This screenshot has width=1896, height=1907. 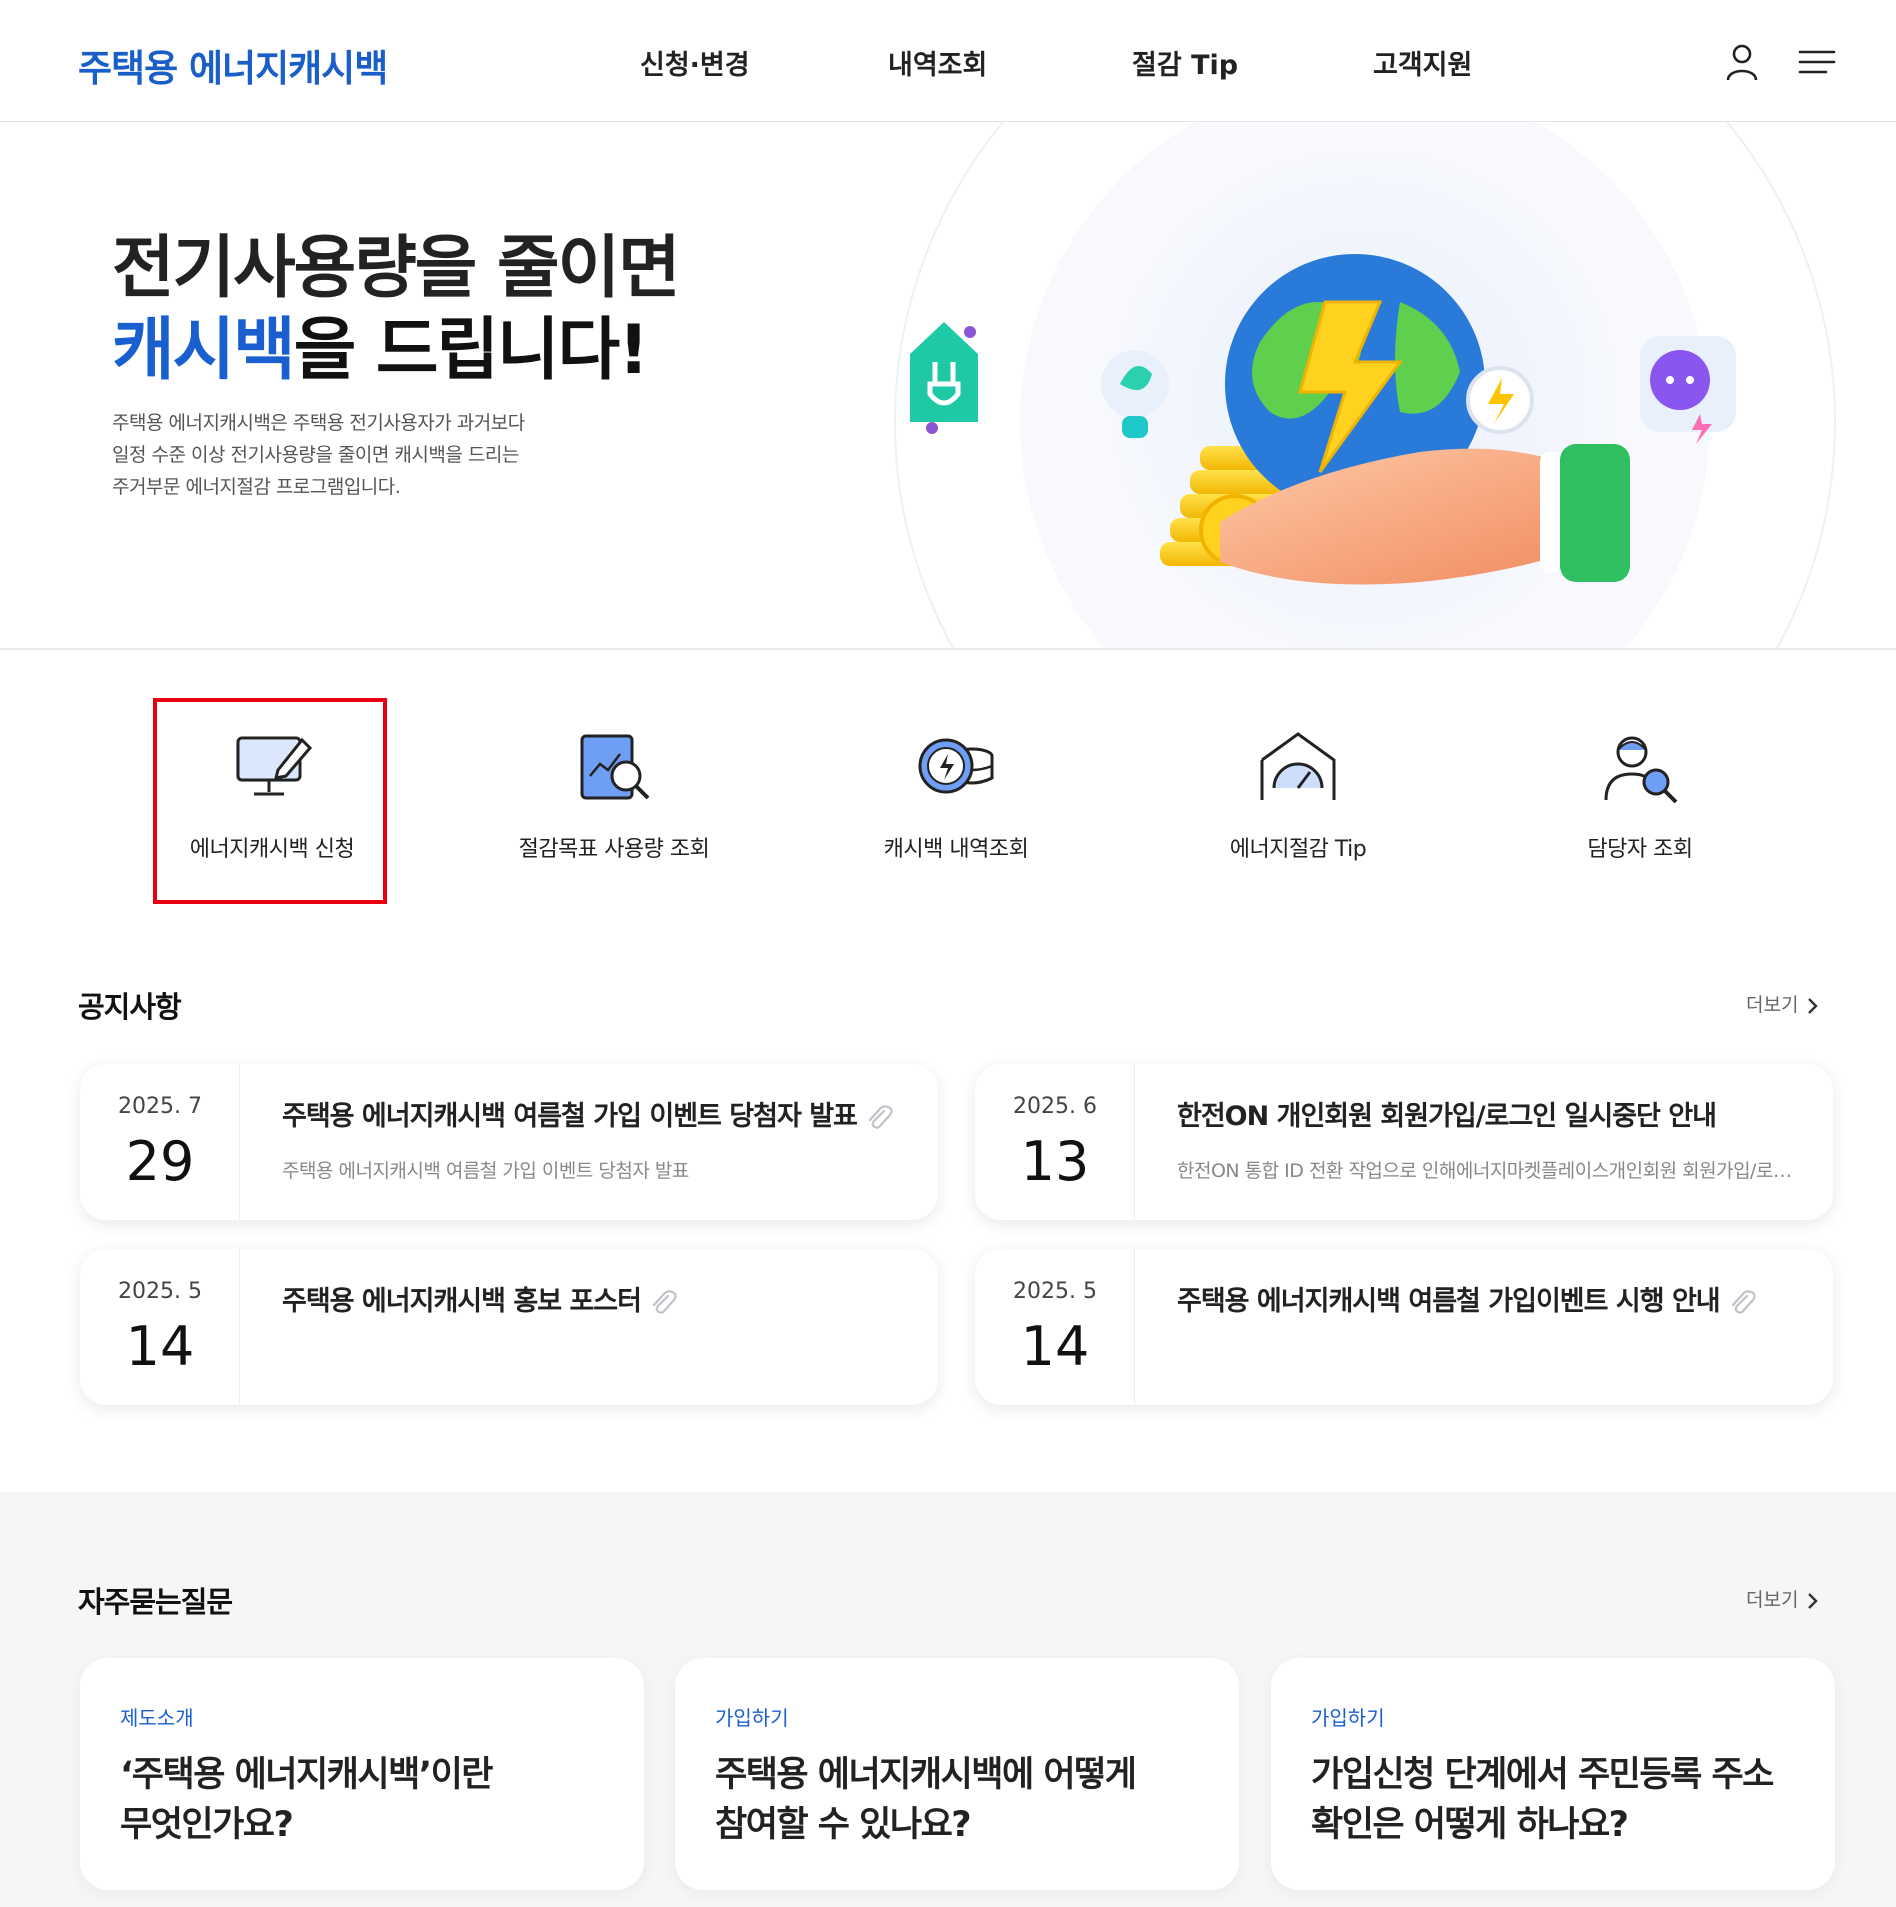 I want to click on site-logo: 주택용 에너지캐시백, so click(x=233, y=65).